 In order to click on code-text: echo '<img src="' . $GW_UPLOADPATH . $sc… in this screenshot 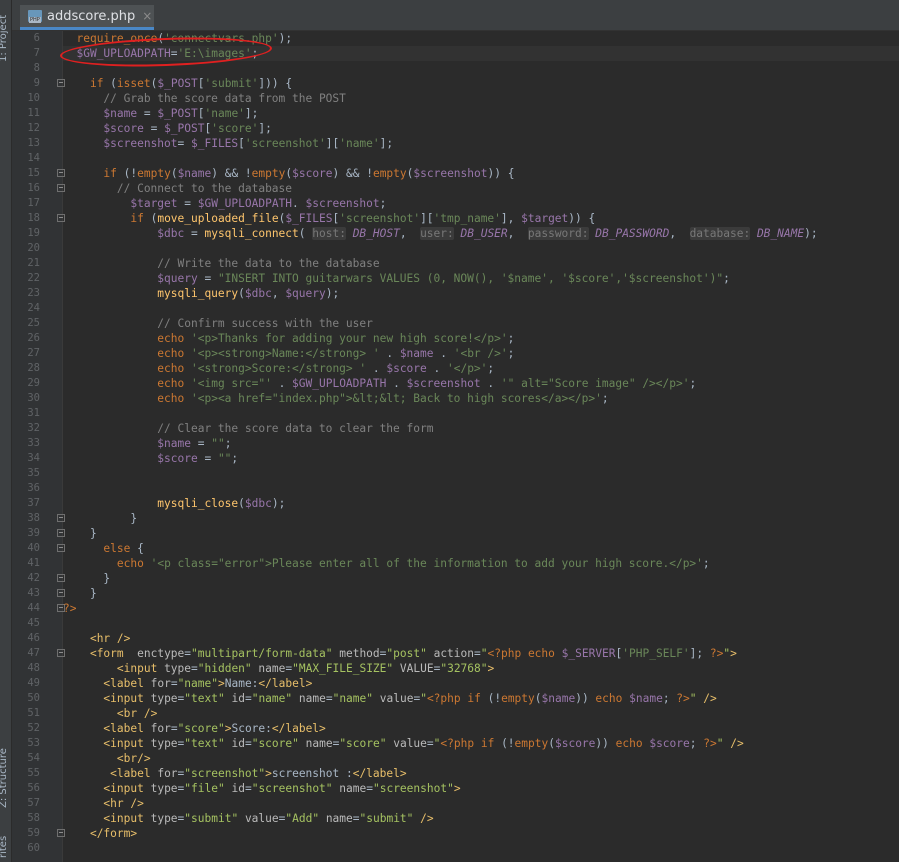, I will do `click(427, 383)`.